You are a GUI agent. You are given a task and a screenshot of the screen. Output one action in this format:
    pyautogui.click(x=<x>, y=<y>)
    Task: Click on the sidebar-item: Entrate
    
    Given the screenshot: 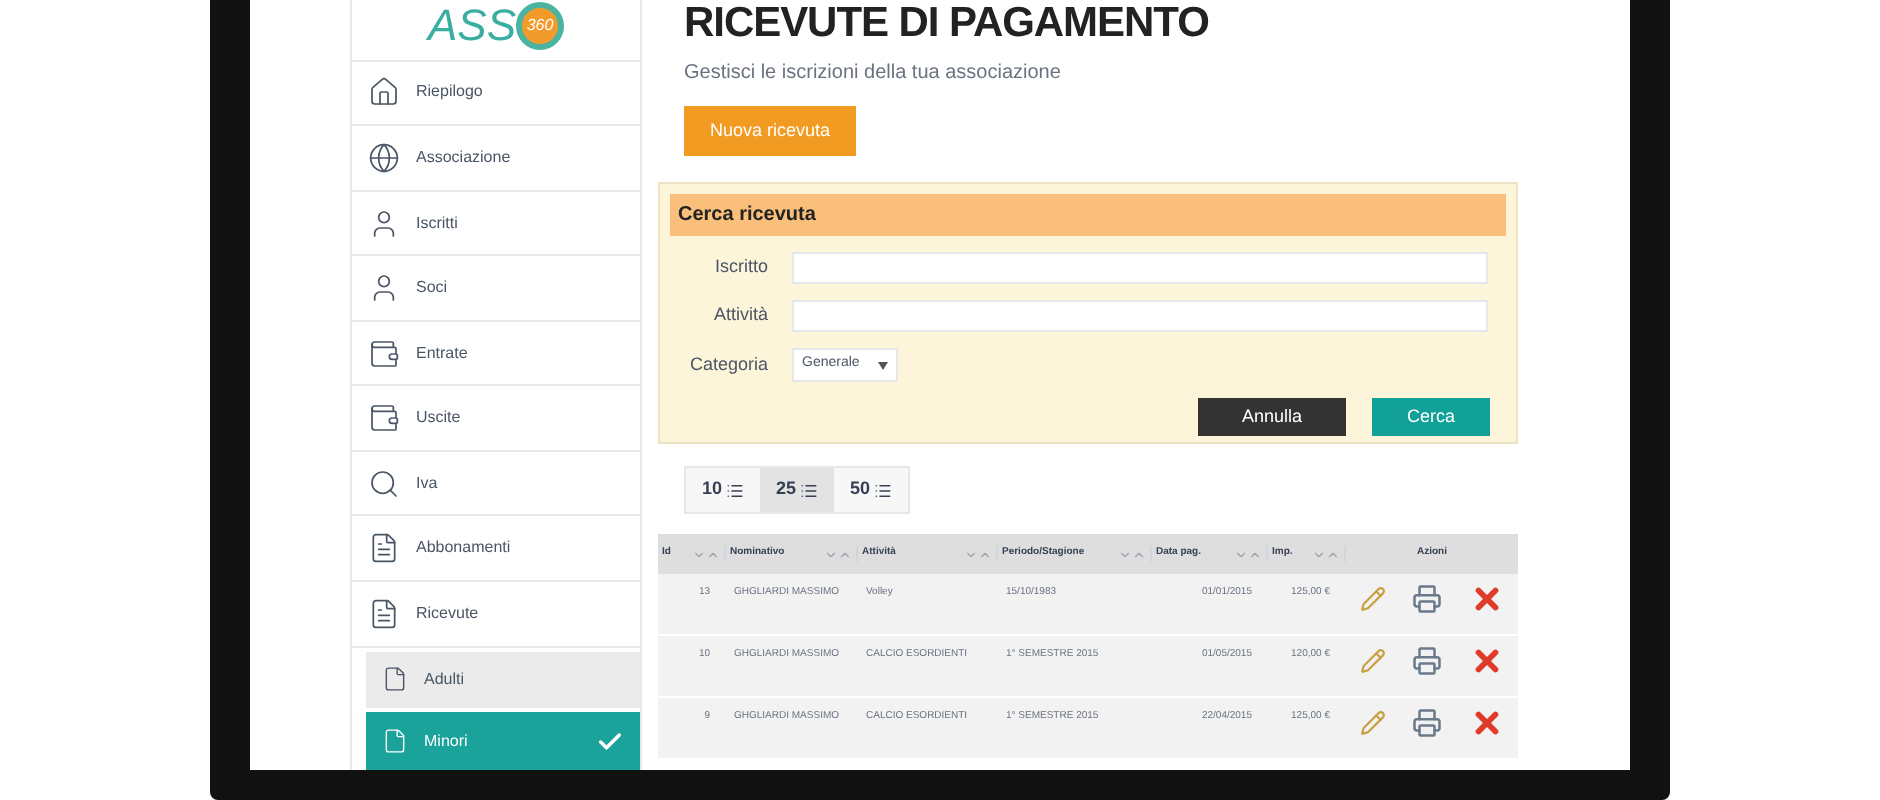 What is the action you would take?
    pyautogui.click(x=496, y=354)
    